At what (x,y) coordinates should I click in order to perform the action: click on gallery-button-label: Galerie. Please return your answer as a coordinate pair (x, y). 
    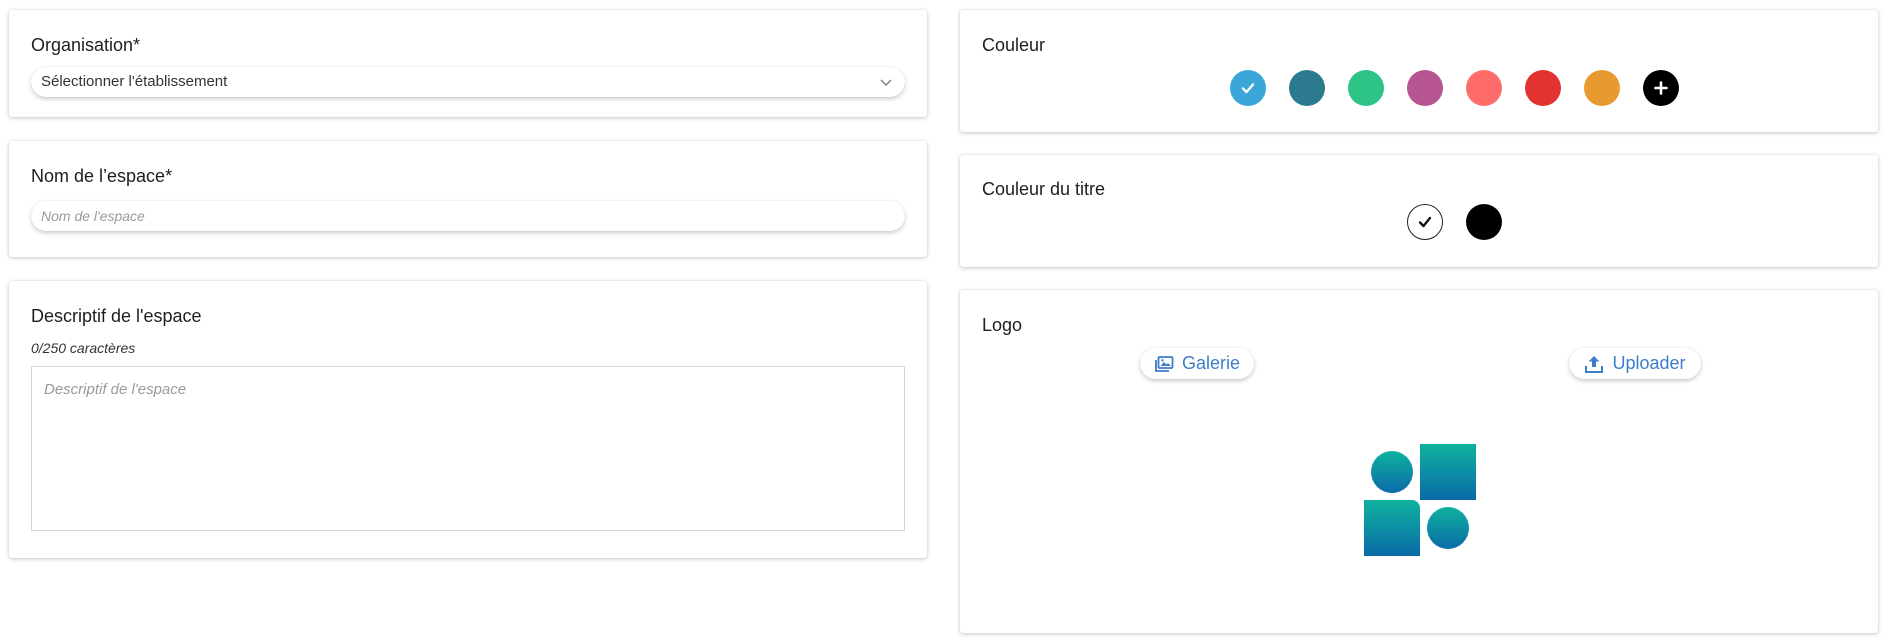
    Looking at the image, I should click on (1211, 363).